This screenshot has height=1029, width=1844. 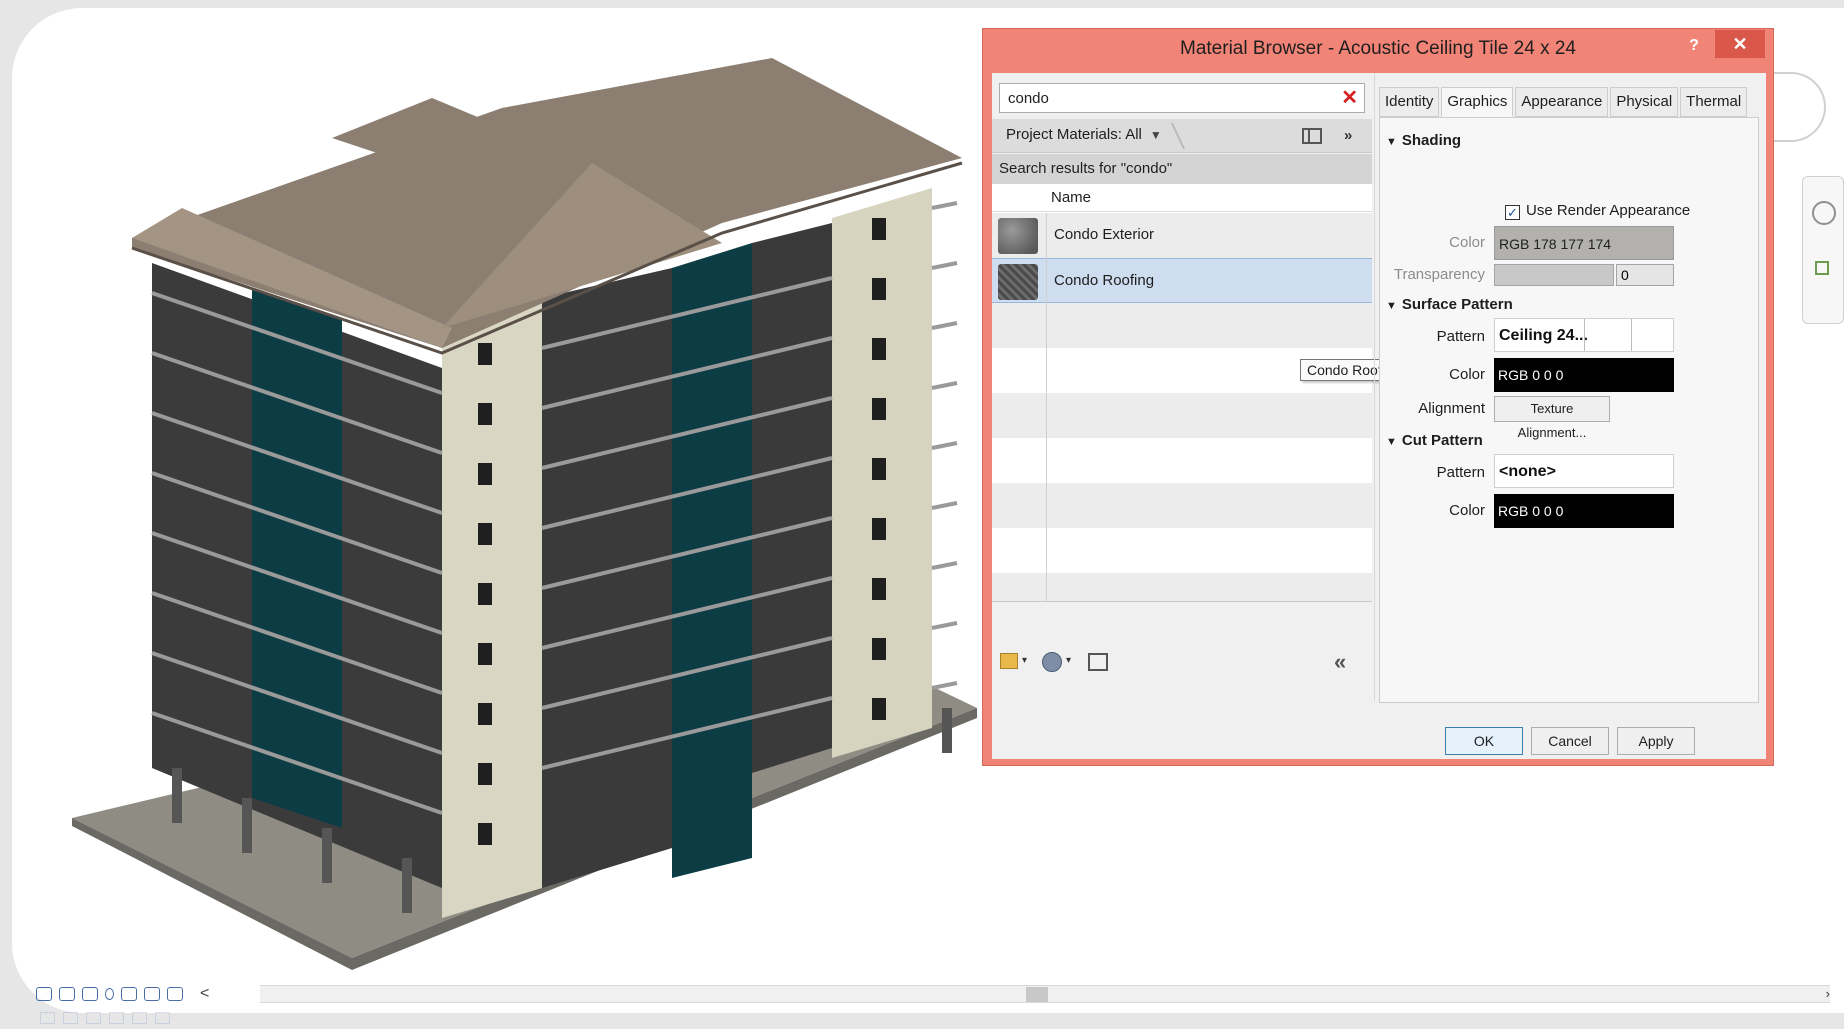 I want to click on transparency-slider, so click(x=1554, y=275).